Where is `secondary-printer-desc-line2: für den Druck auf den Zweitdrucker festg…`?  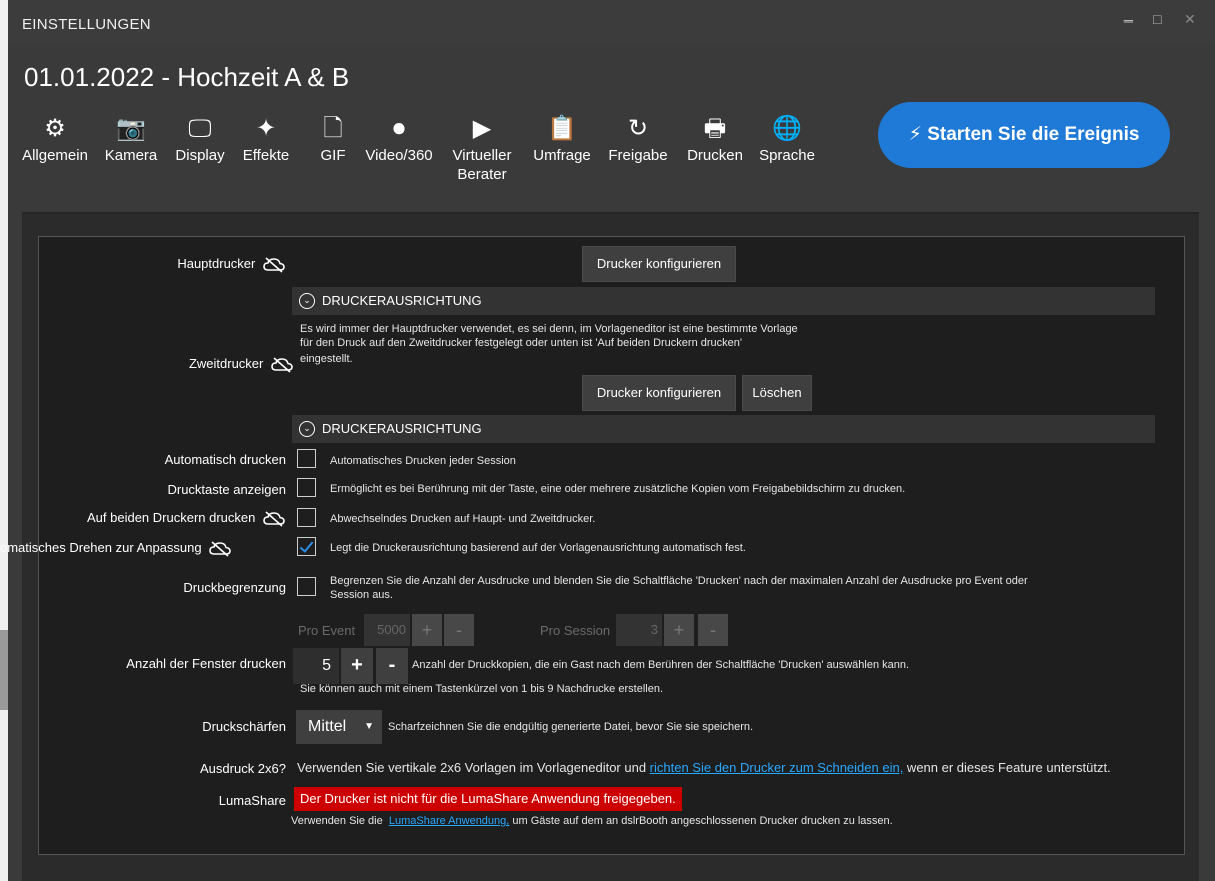
secondary-printer-desc-line2: für den Druck auf den Zweitdrucker festg… is located at coordinates (521, 343).